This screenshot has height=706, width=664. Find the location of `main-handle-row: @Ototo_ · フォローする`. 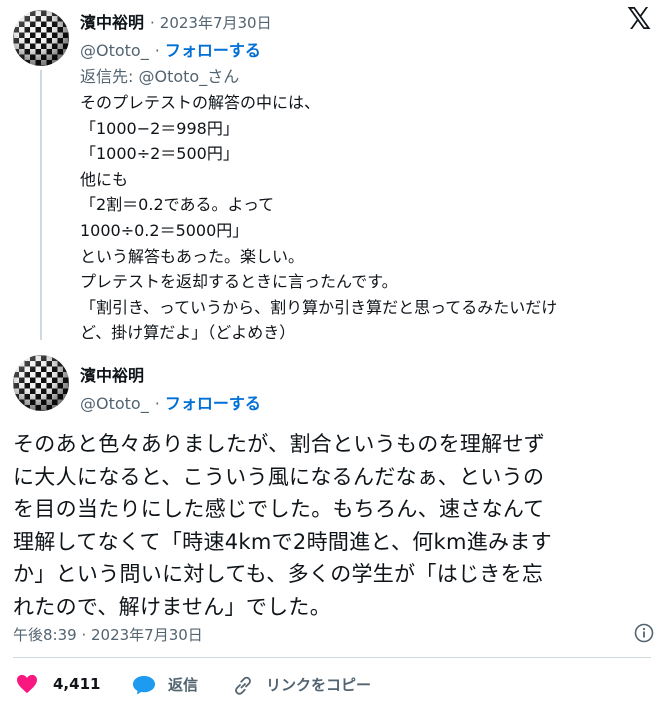

main-handle-row: @Ototo_ · フォローする is located at coordinates (170, 402).